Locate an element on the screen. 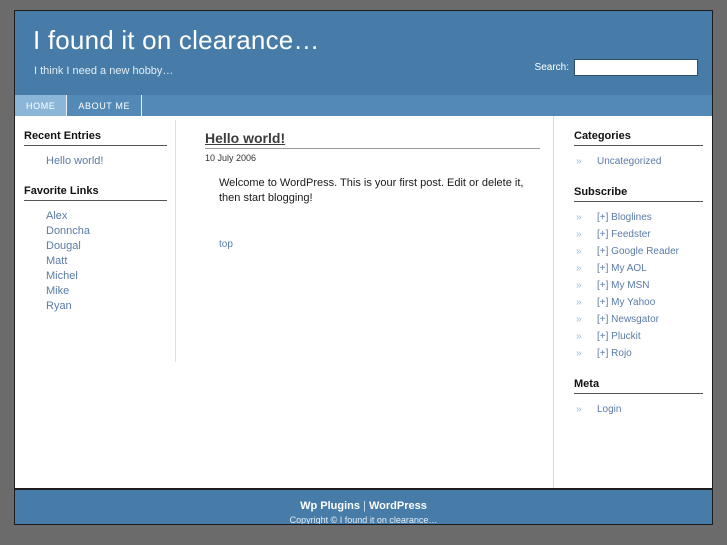  widget-title-meta: Meta is located at coordinates (638, 386).